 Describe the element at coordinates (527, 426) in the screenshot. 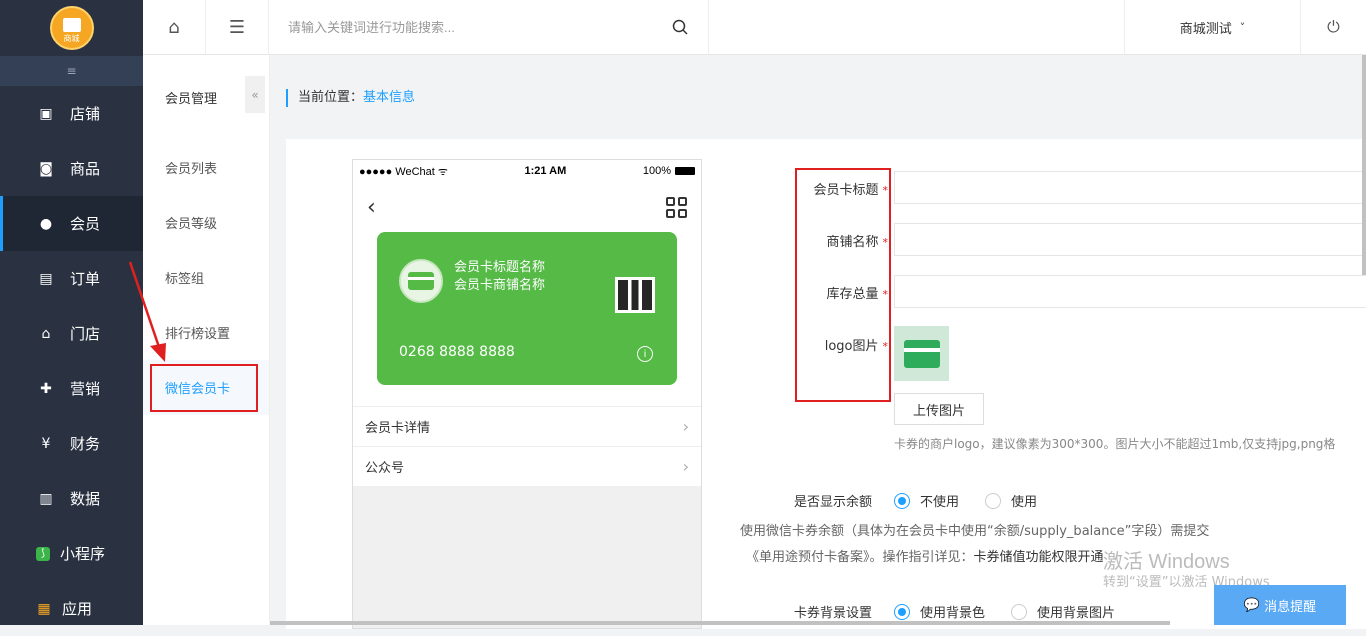

I see `card-detail-row: 会员卡详情 ›` at that location.